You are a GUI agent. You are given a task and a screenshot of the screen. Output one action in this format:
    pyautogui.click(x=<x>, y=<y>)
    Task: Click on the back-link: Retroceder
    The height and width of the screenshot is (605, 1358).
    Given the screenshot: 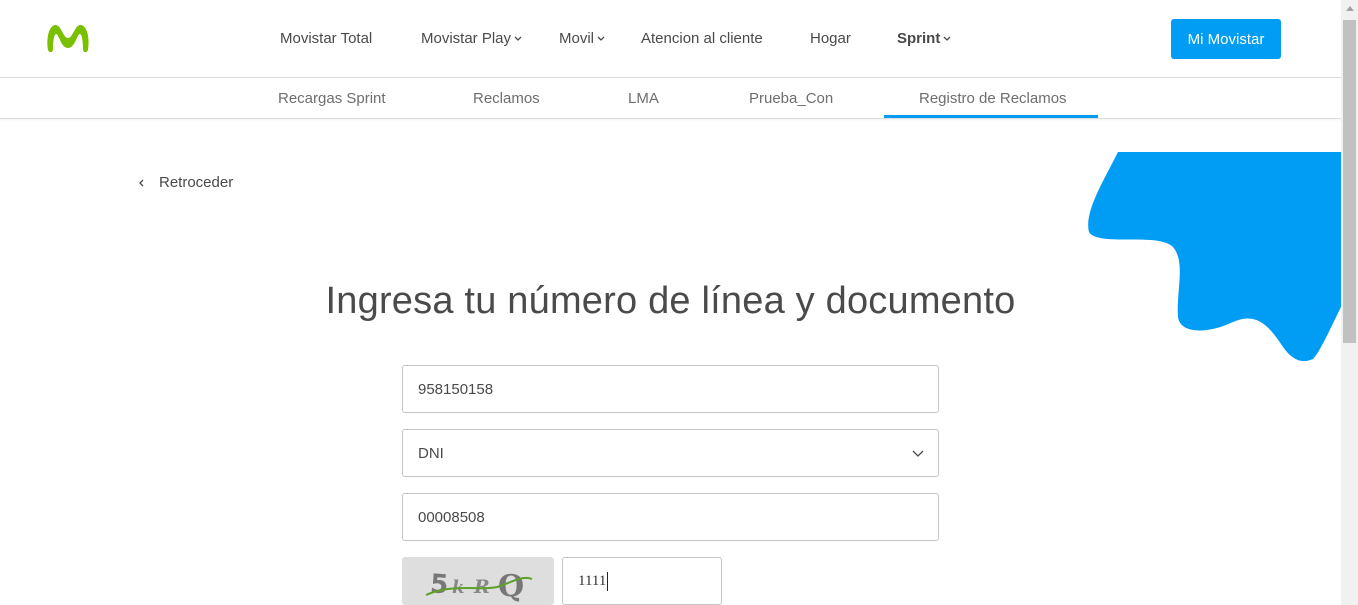 What is the action you would take?
    pyautogui.click(x=185, y=182)
    